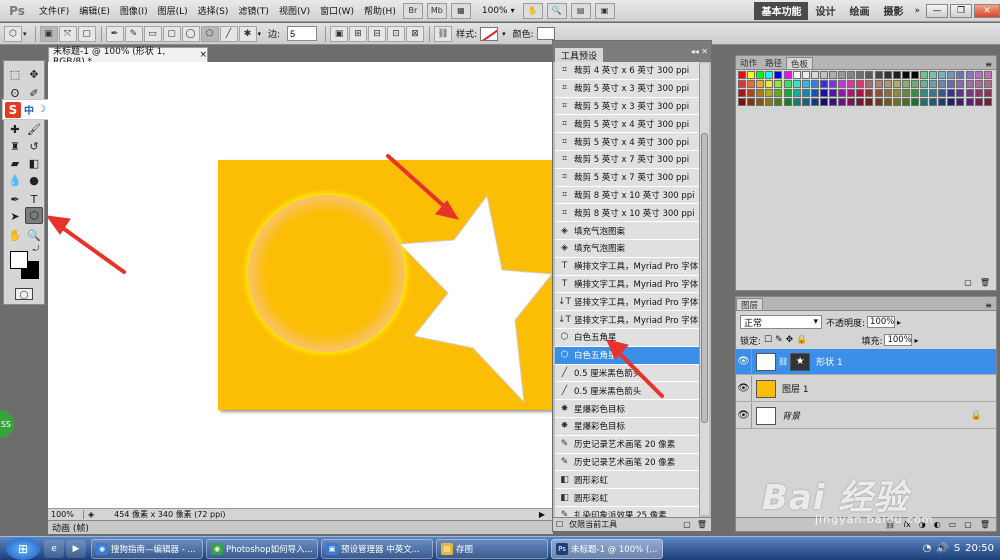 This screenshot has width=1000, height=560. Describe the element at coordinates (134, 10) in the screenshot. I see `menu-image: 图像(I)` at that location.